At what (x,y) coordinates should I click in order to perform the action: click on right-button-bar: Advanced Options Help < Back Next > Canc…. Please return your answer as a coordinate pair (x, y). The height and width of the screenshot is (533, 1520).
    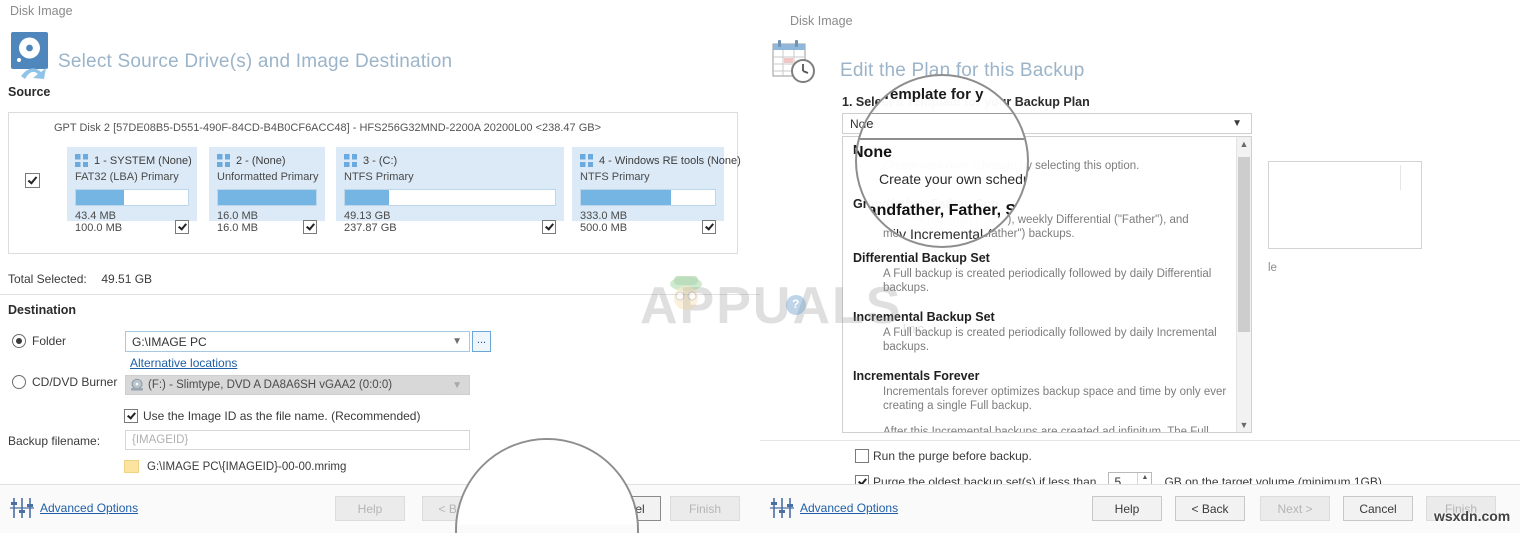
    Looking at the image, I should click on (1140, 508).